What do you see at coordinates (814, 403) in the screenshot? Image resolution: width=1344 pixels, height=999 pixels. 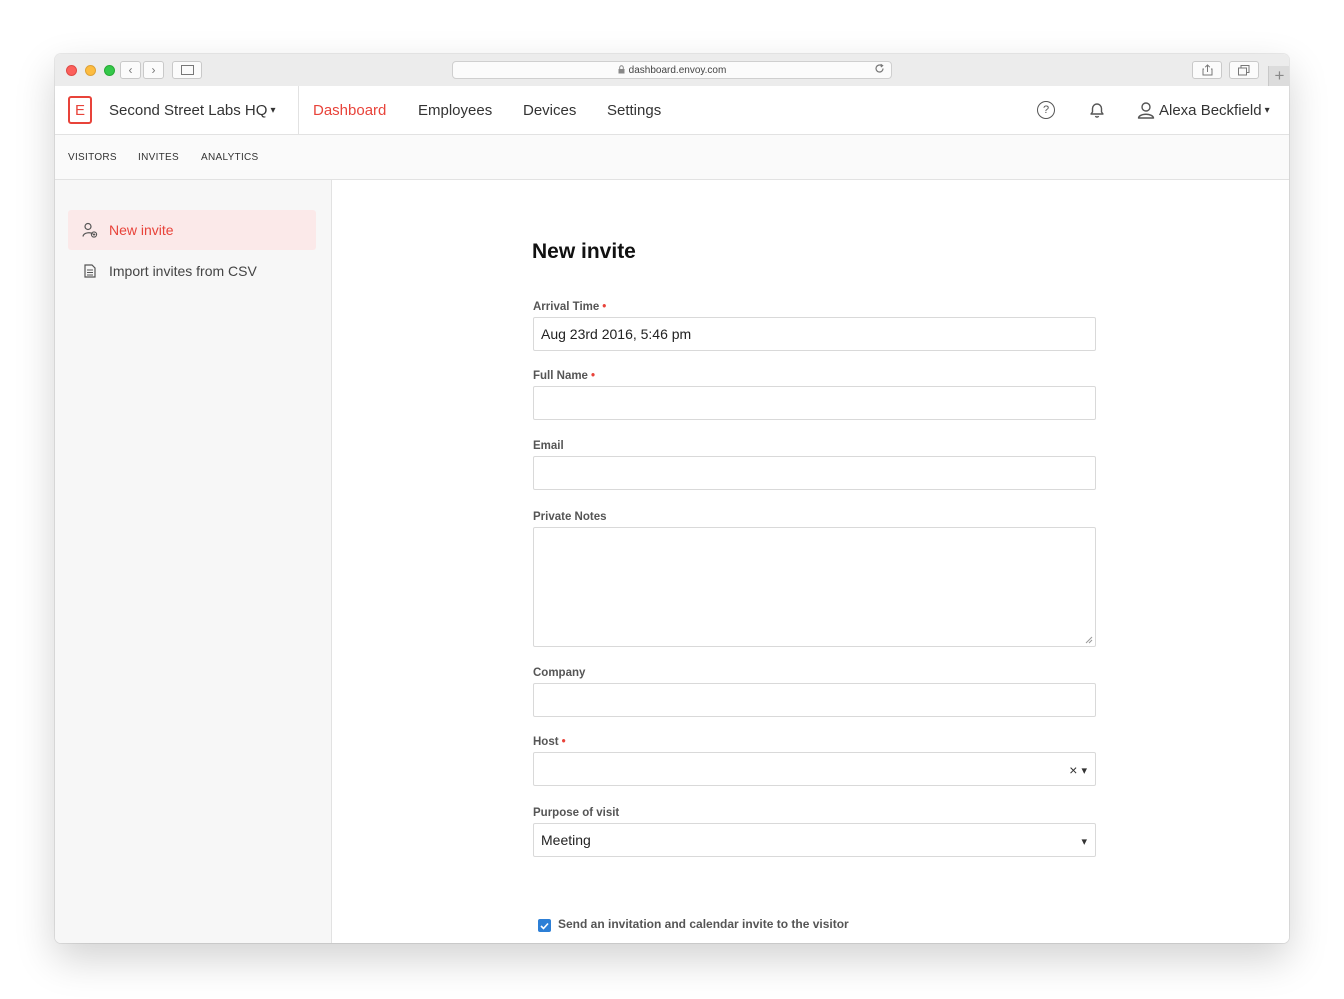 I see `full-name-field` at bounding box center [814, 403].